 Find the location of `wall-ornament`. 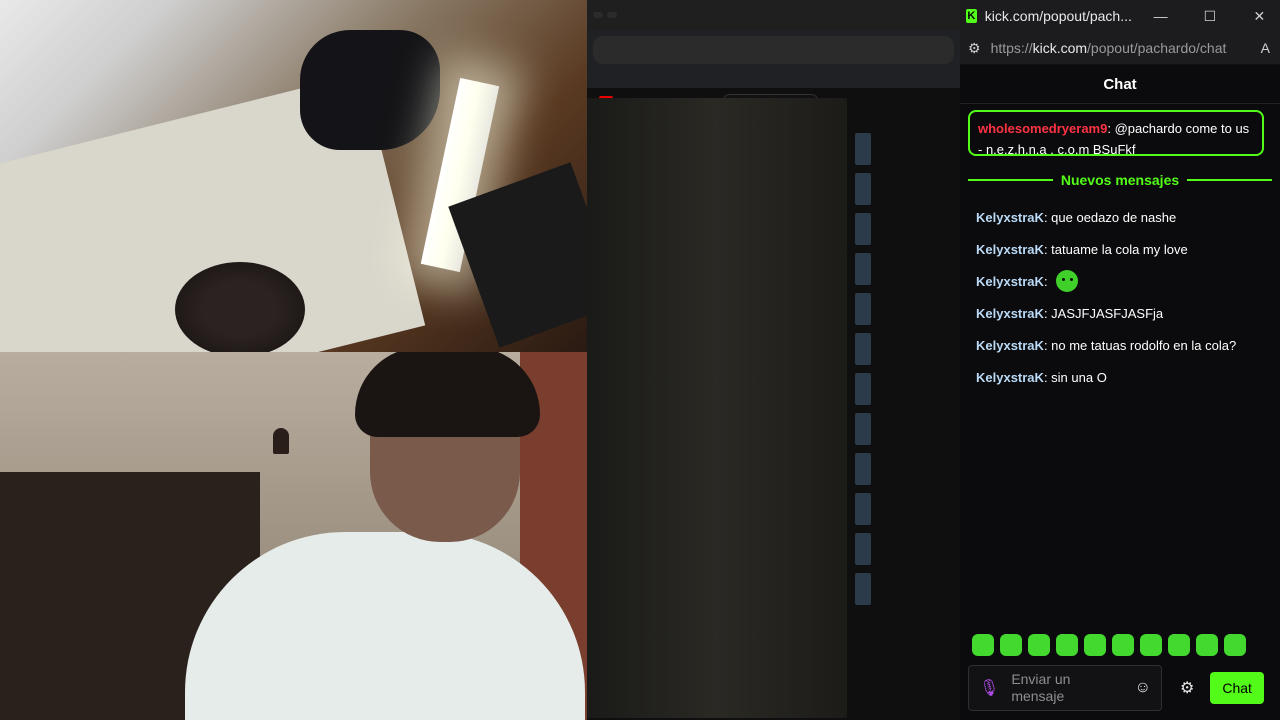

wall-ornament is located at coordinates (281, 441).